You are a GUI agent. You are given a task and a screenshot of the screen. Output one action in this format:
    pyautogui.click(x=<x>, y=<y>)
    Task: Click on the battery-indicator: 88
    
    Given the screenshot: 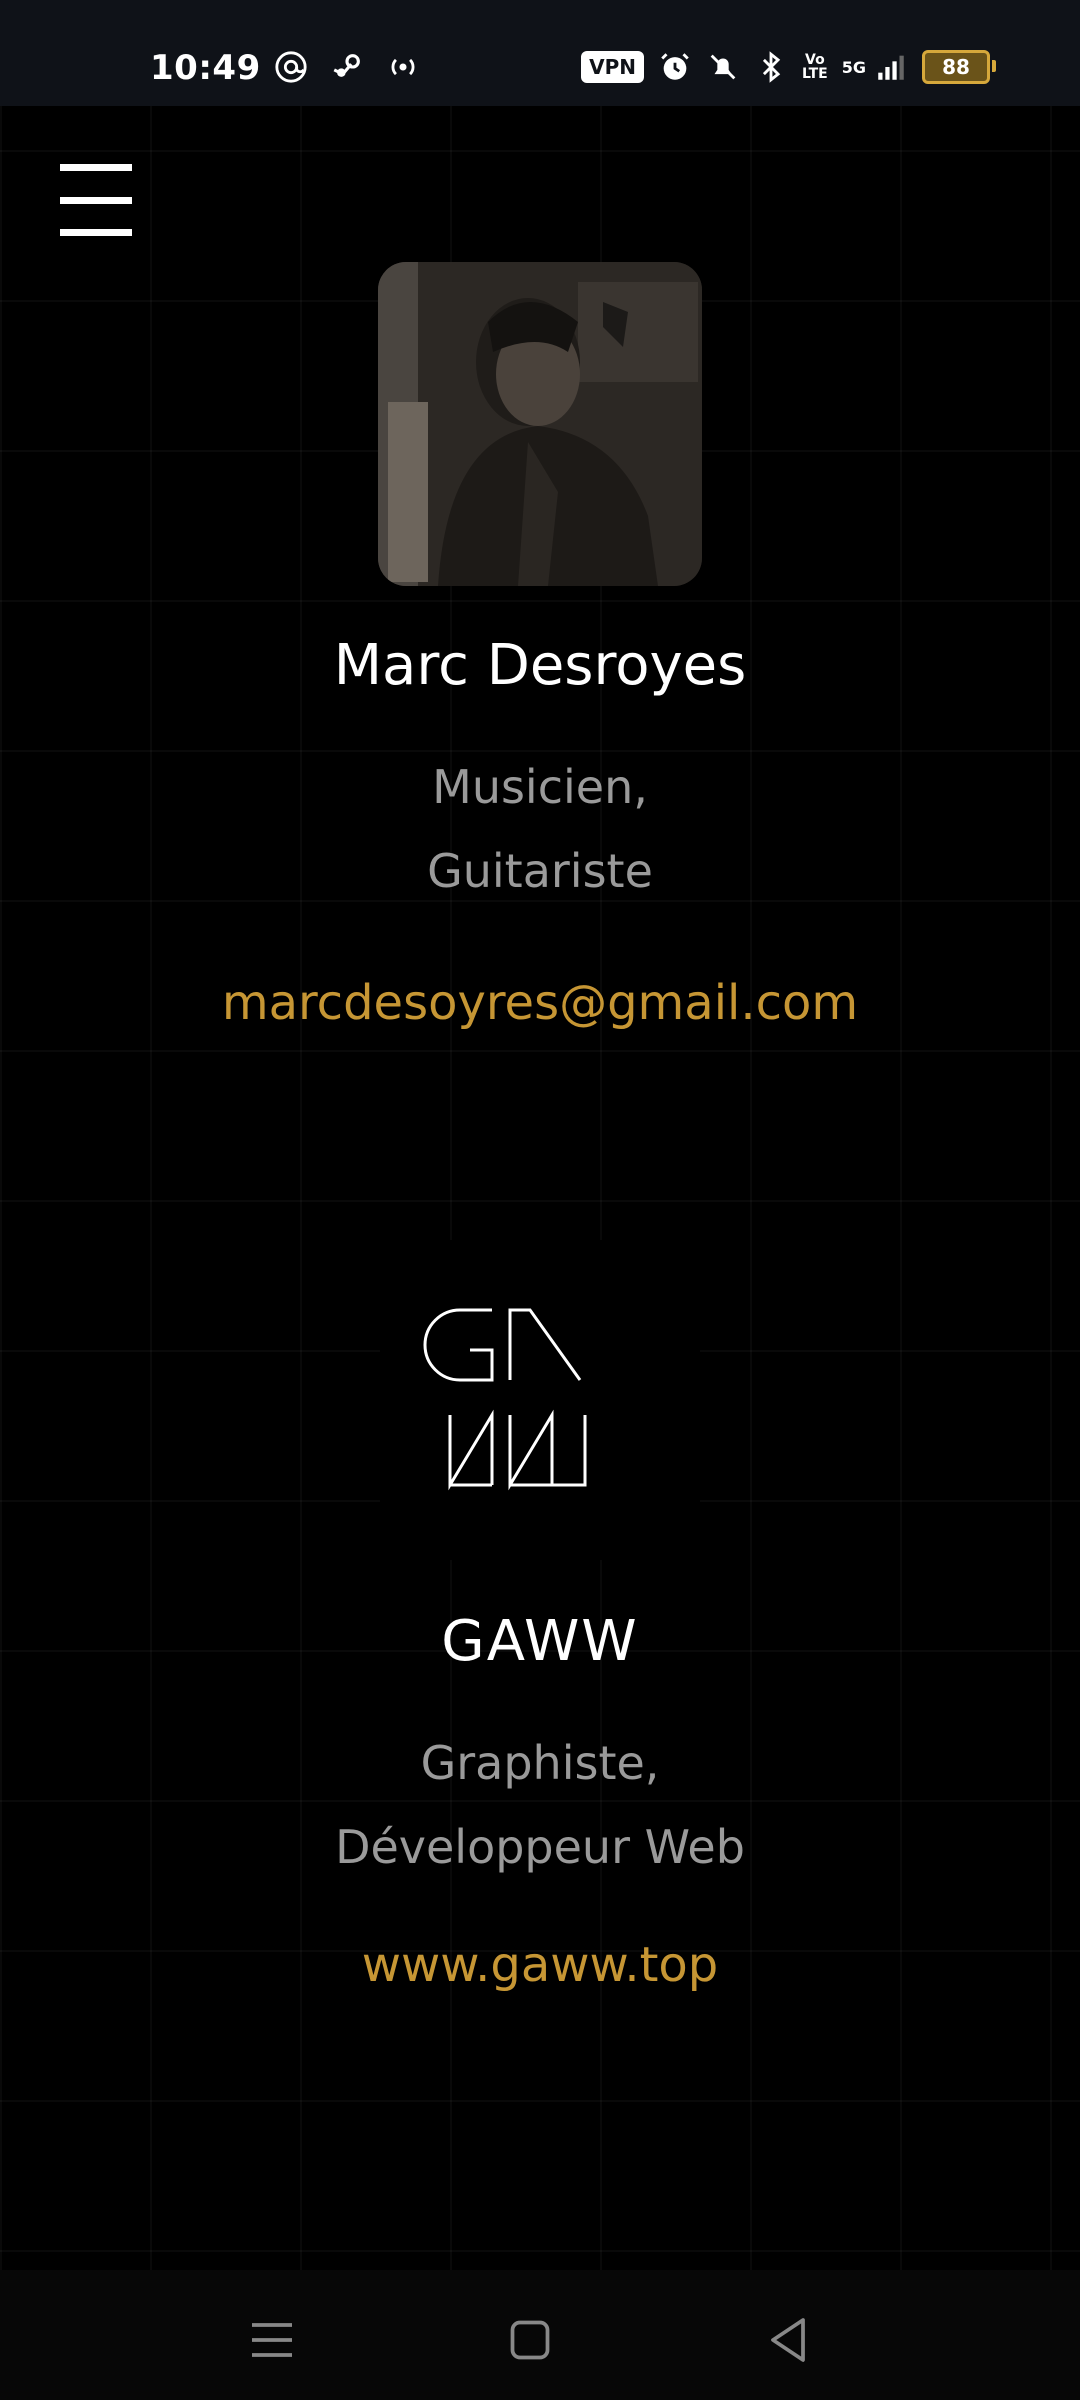 What is the action you would take?
    pyautogui.click(x=959, y=67)
    